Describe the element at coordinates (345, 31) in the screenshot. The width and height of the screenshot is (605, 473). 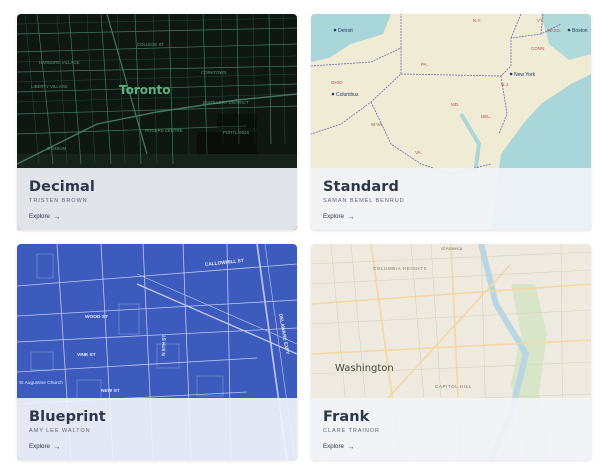
I see `svg-text: Detroit` at that location.